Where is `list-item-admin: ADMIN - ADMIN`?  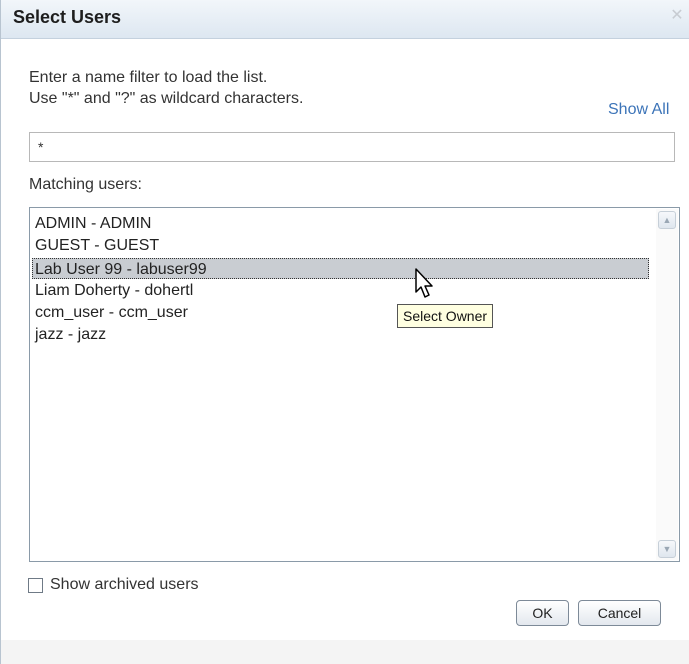 list-item-admin: ADMIN - ADMIN is located at coordinates (92, 223).